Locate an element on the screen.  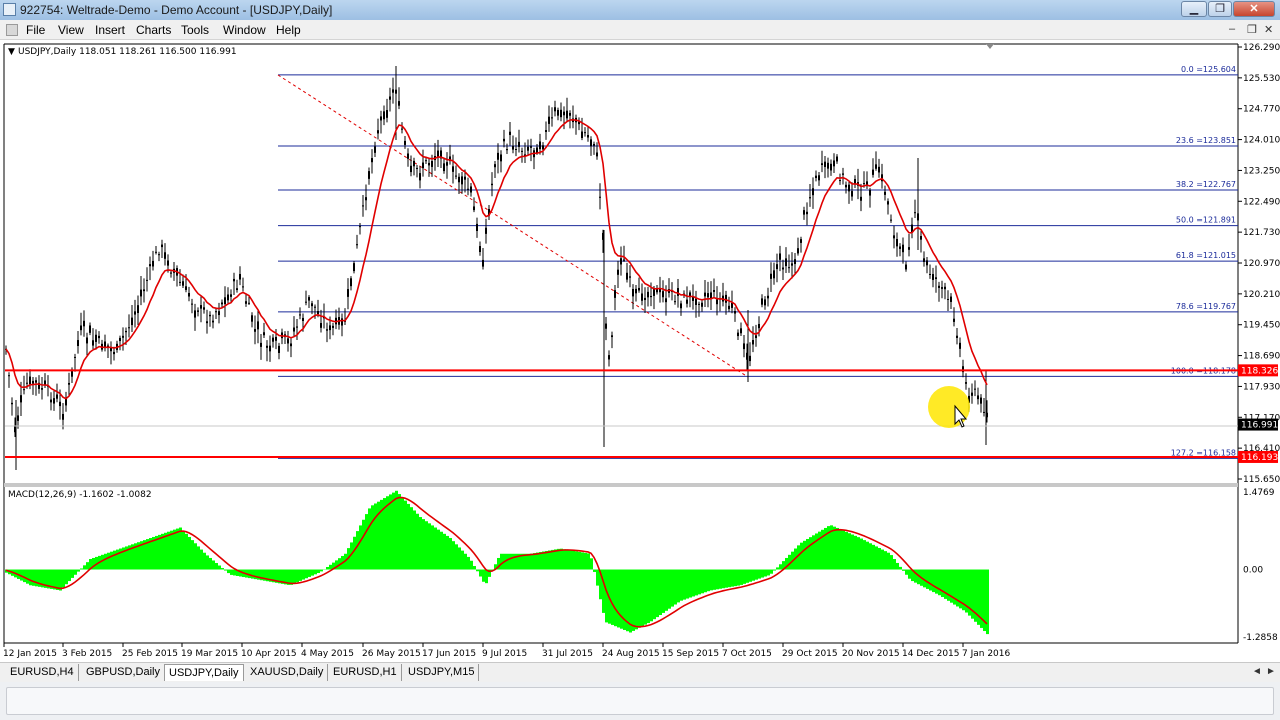
date-label: 29 Oct 2015 is located at coordinates (810, 654).